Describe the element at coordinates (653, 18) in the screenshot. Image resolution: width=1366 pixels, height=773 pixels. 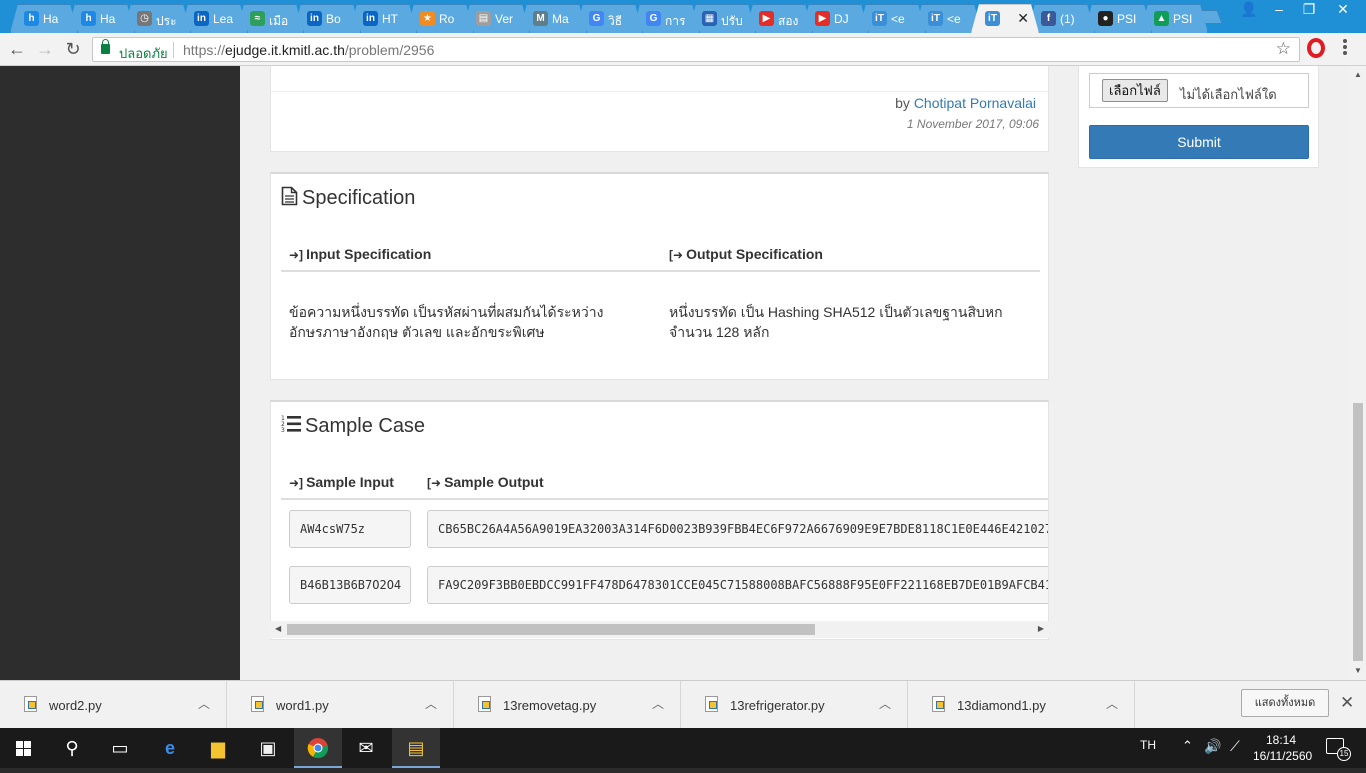
I see `tab-favicon-icon: G` at that location.